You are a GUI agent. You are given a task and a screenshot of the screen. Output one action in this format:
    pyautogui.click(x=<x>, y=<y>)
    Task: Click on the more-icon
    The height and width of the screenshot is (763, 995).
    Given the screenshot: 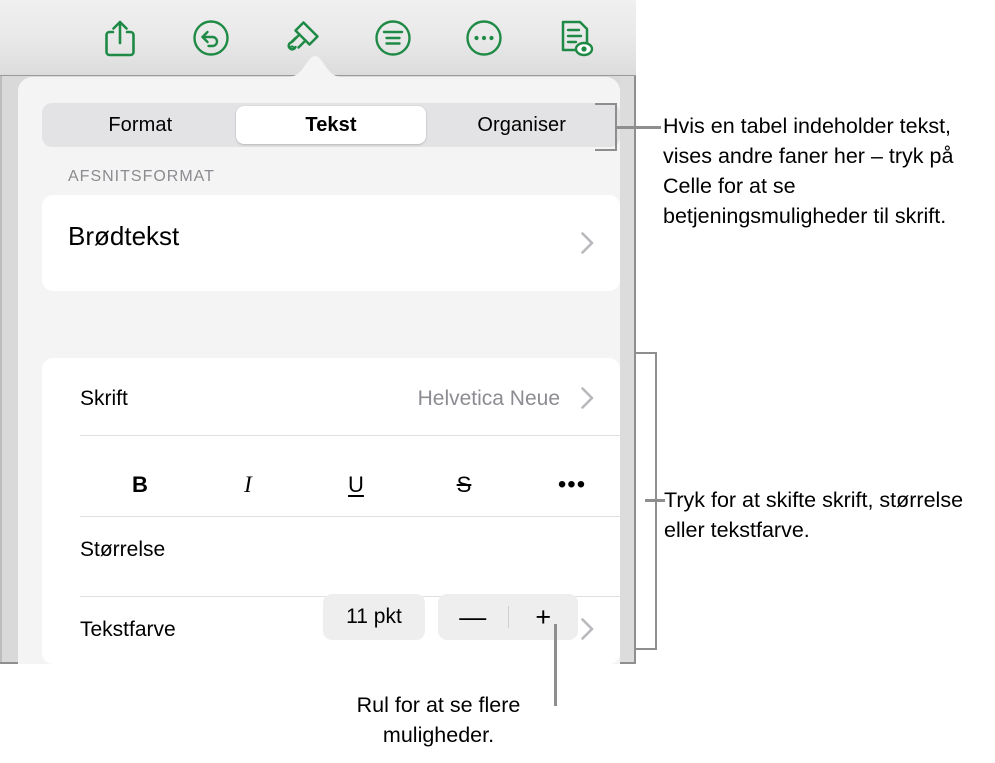 What is the action you would take?
    pyautogui.click(x=484, y=38)
    